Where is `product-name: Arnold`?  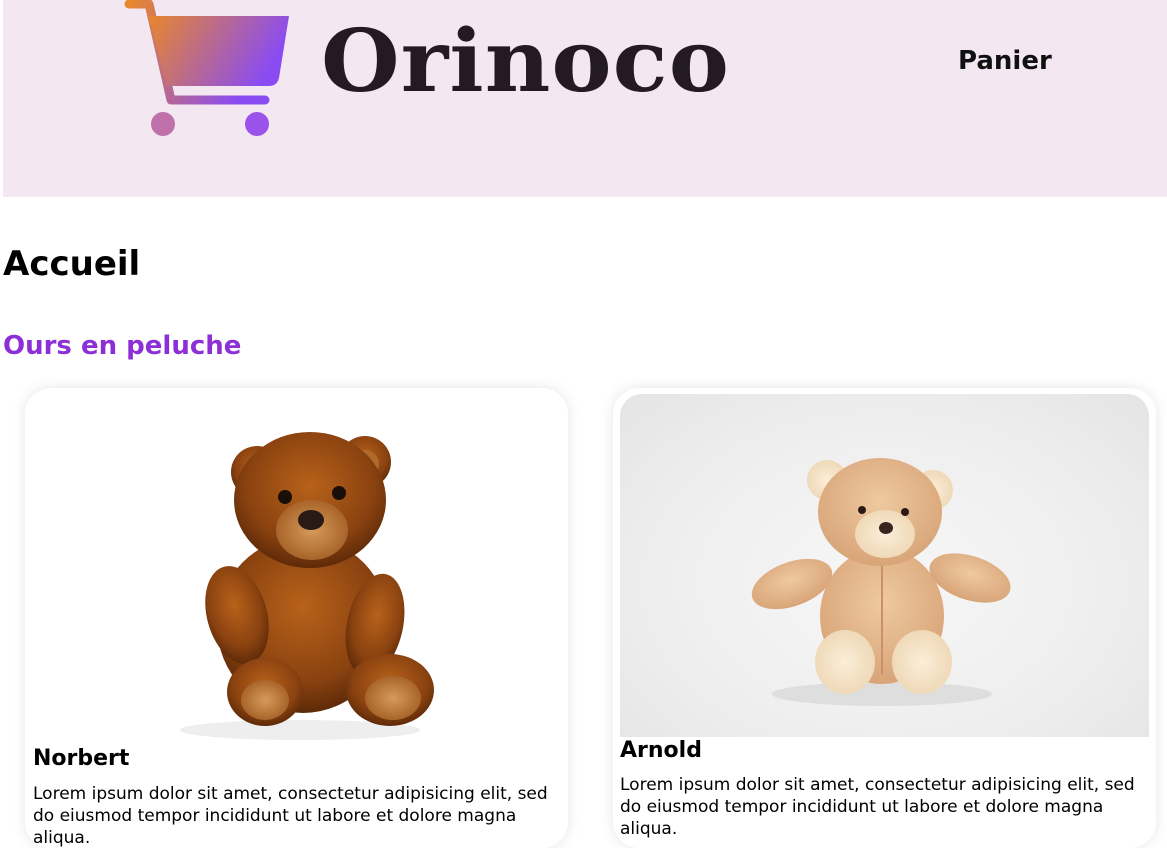 product-name: Arnold is located at coordinates (661, 751).